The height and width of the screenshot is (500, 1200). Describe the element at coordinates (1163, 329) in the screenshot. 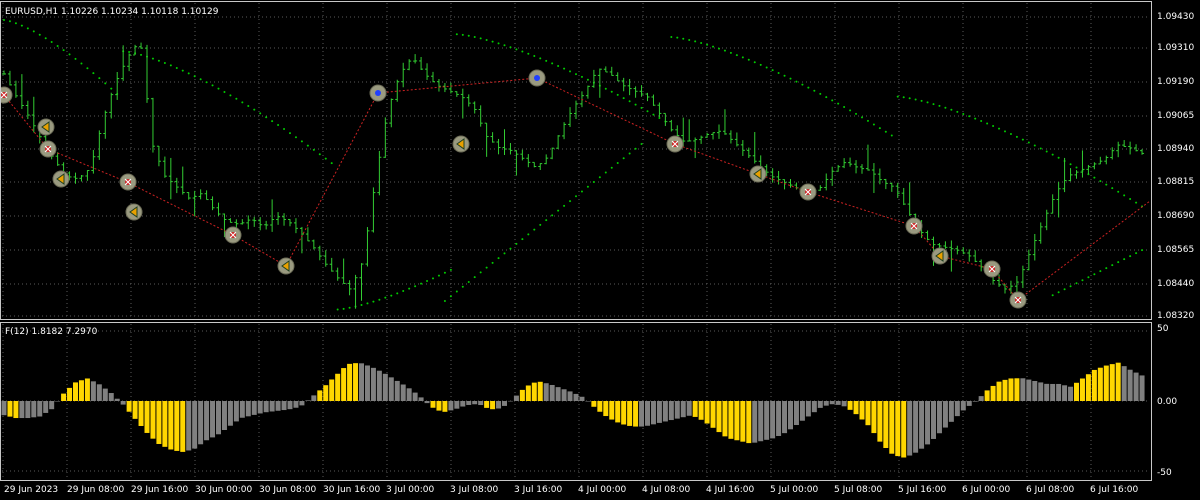

I see `indicator-level-label: 50` at that location.